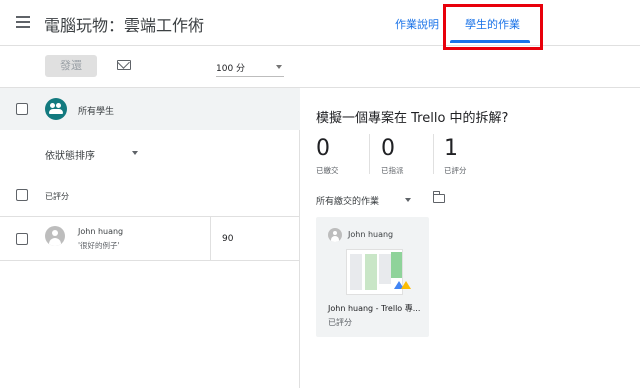 The width and height of the screenshot is (640, 388). I want to click on red-highlight-box, so click(493, 27).